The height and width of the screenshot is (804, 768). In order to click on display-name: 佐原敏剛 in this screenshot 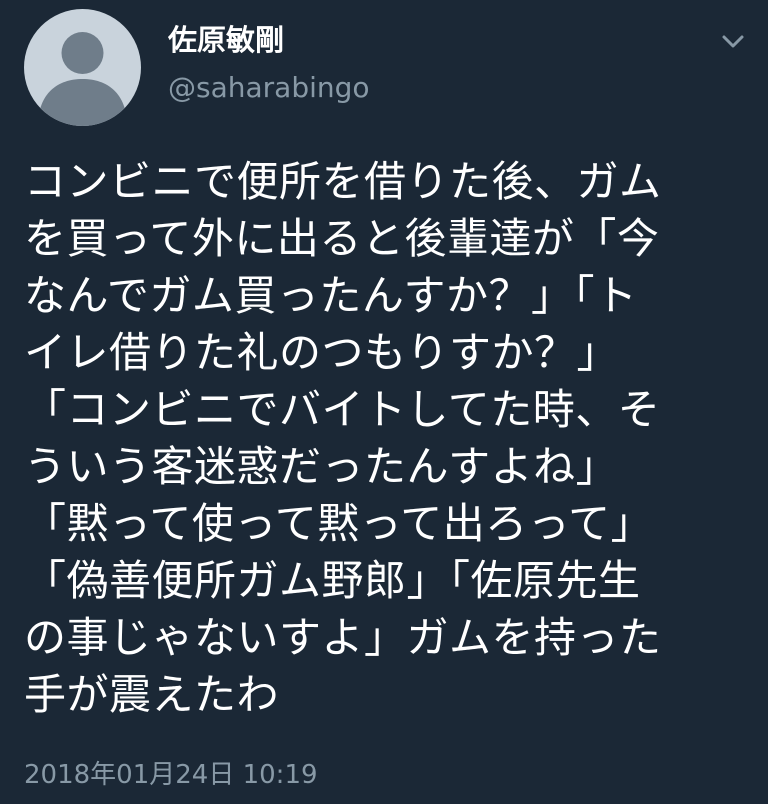, I will do `click(226, 40)`.